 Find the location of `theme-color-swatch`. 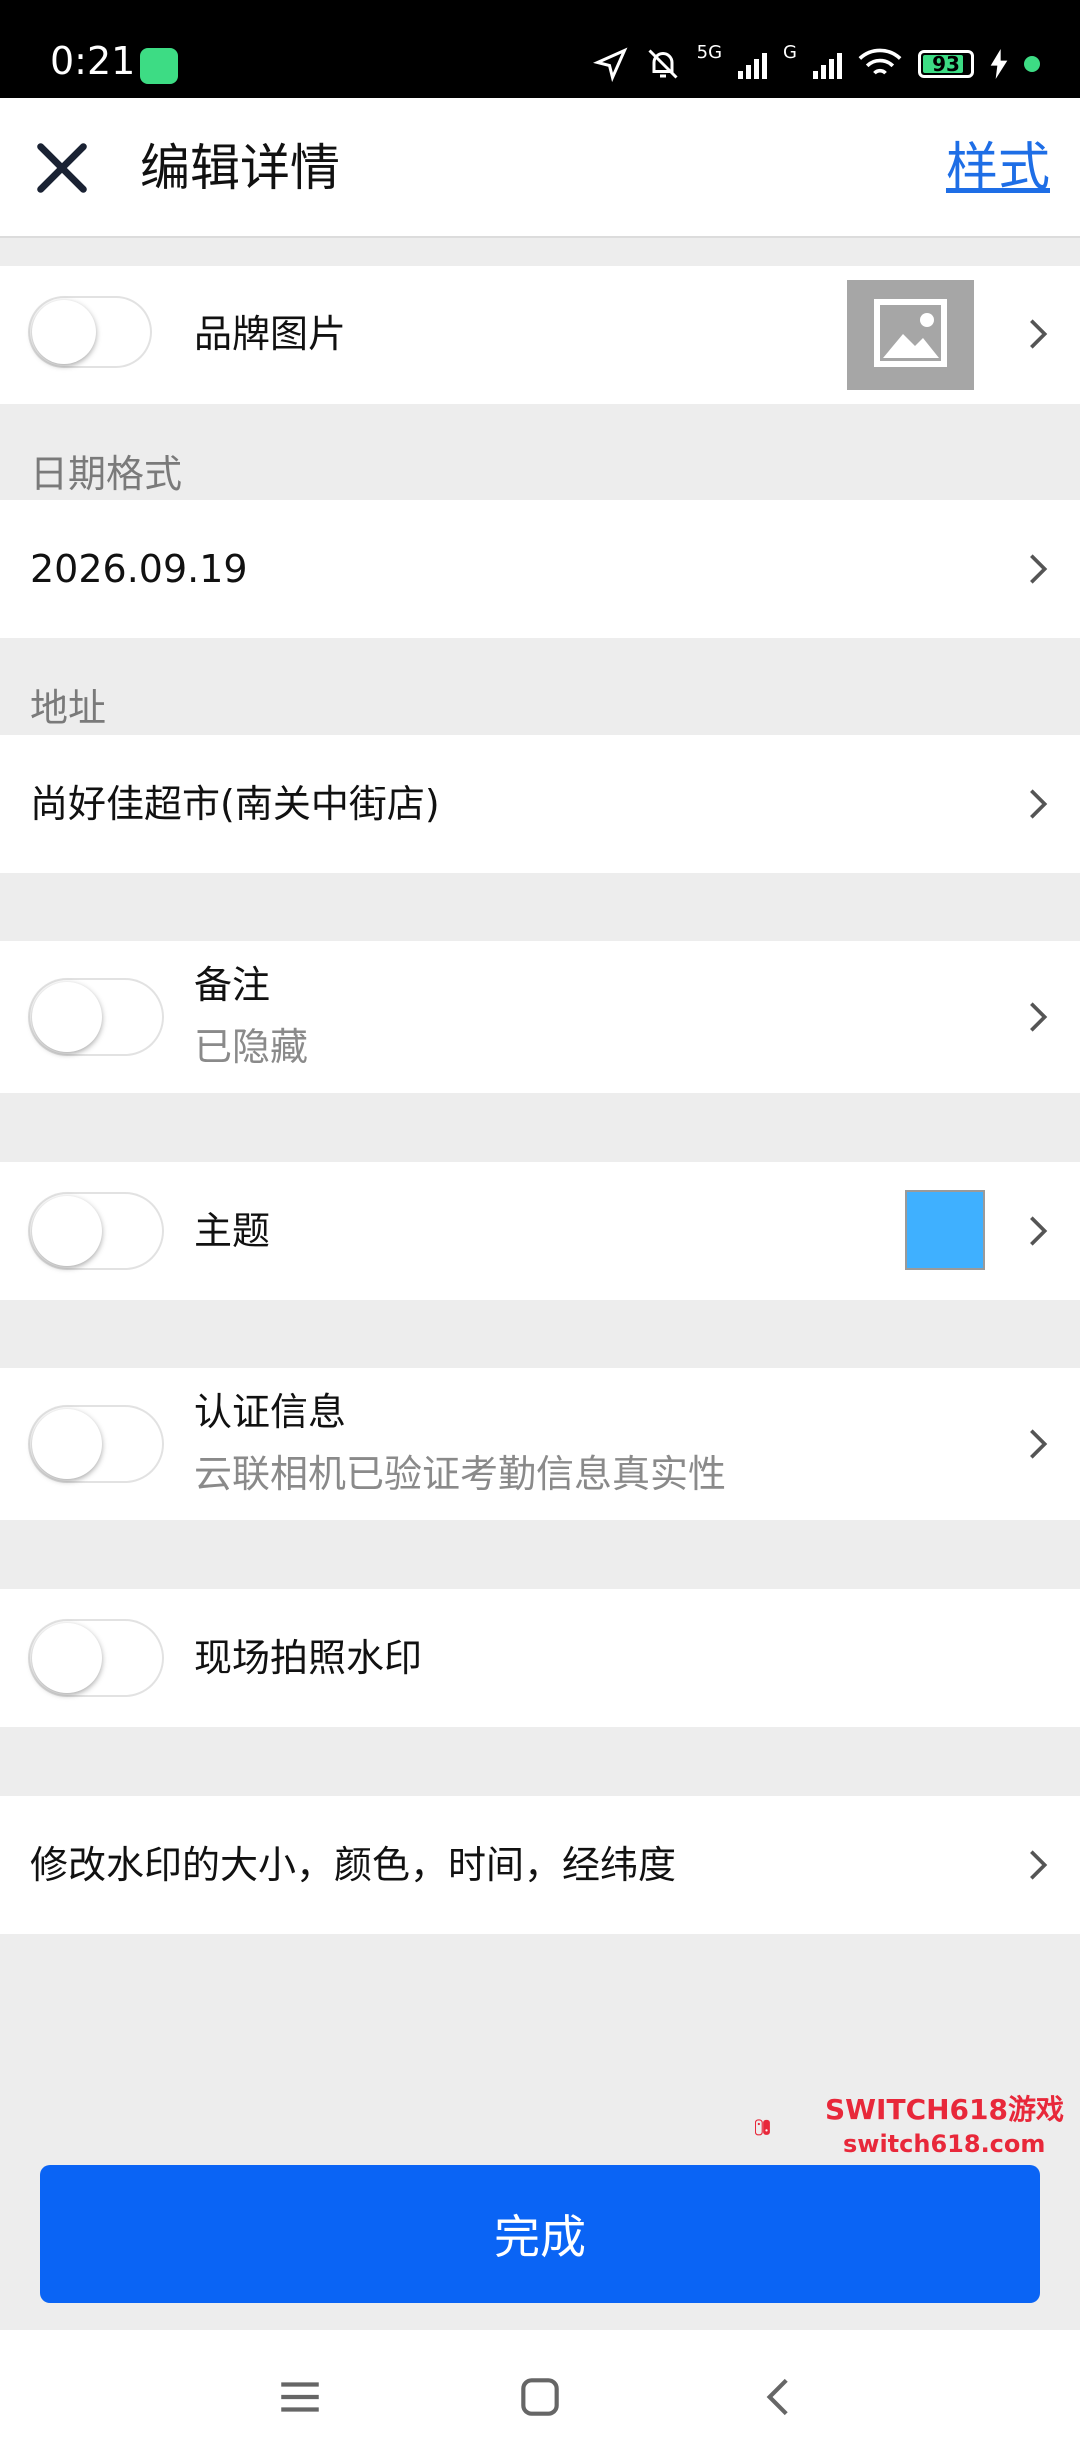

theme-color-swatch is located at coordinates (945, 1230).